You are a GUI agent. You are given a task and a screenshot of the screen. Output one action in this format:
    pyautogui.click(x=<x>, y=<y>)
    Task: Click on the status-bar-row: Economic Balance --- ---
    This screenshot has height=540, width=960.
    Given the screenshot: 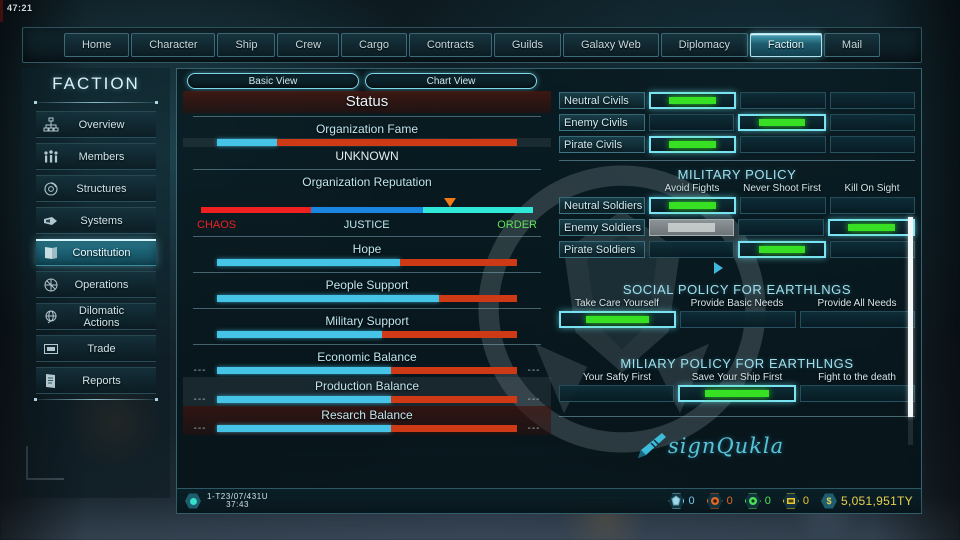 What is the action you would take?
    pyautogui.click(x=367, y=362)
    